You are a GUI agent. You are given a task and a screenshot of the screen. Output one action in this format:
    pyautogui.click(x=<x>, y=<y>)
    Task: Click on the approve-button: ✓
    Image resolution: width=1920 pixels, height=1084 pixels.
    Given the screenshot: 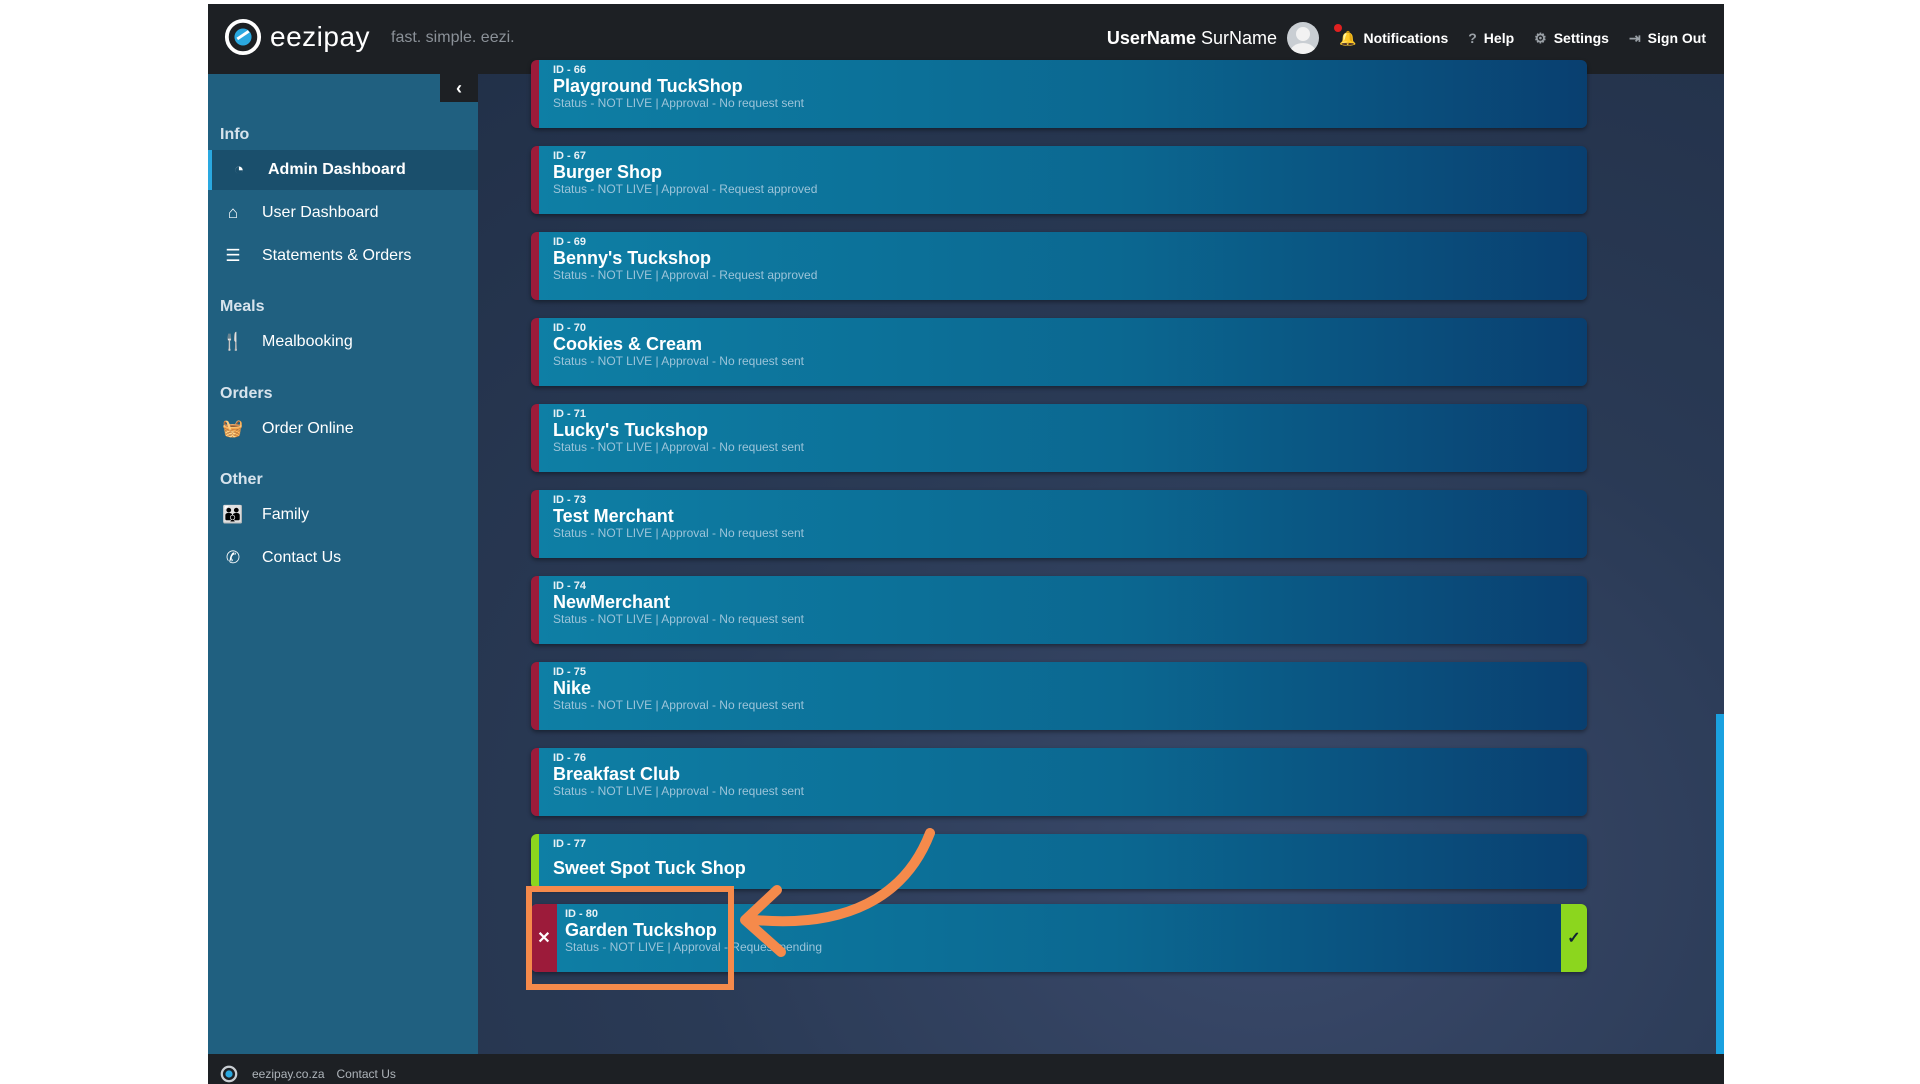 What is the action you would take?
    pyautogui.click(x=1574, y=938)
    